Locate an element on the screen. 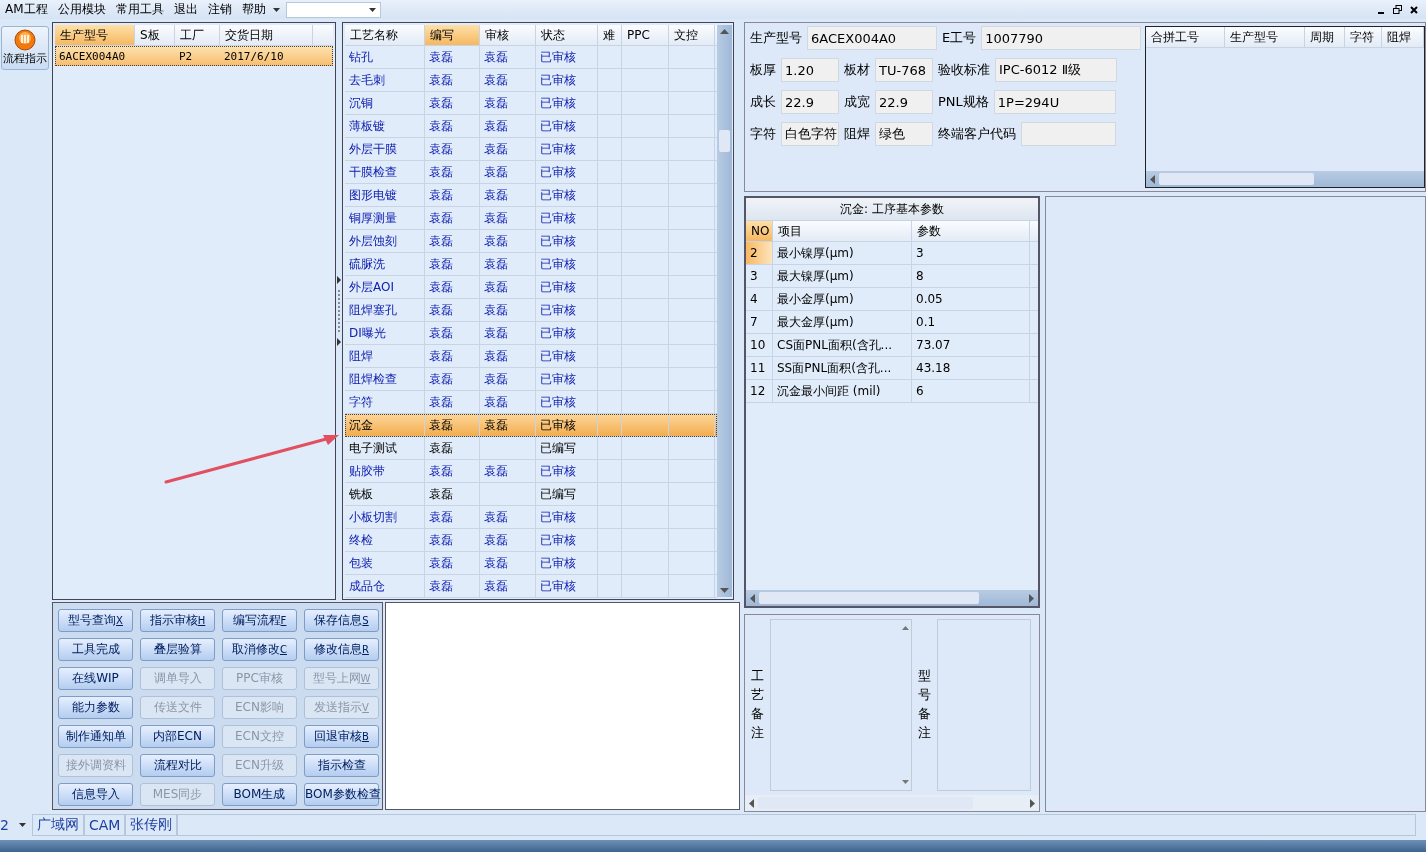 This screenshot has width=1426, height=852. menu-item: 注销 is located at coordinates (219, 9).